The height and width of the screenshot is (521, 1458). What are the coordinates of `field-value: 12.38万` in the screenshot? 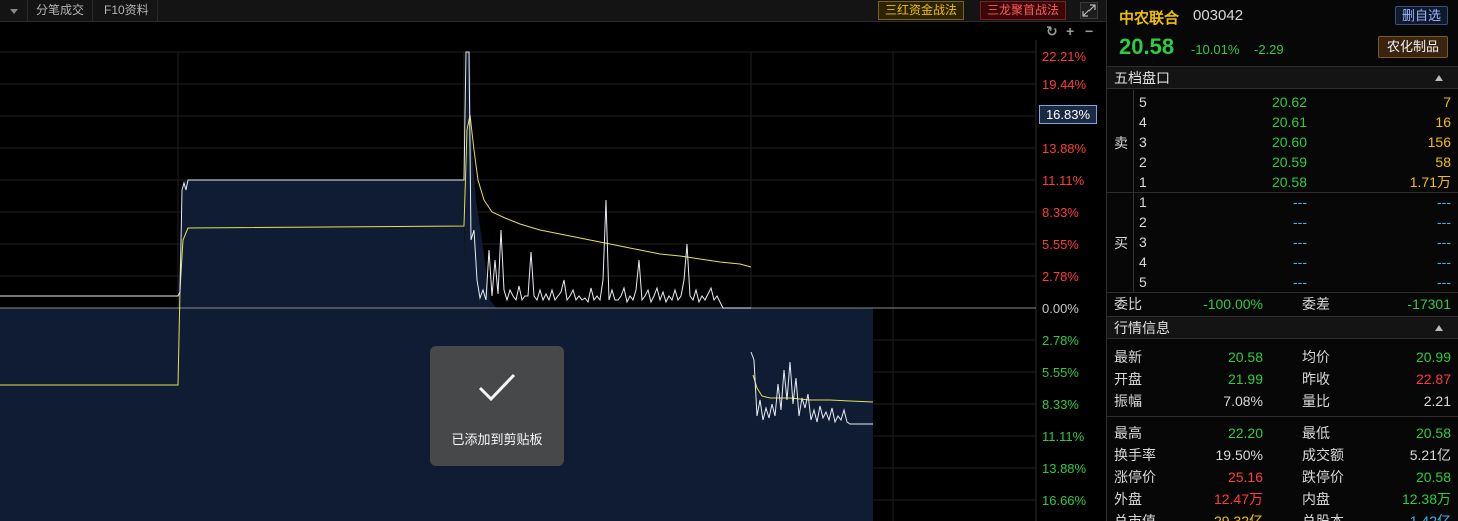 It's located at (1426, 499).